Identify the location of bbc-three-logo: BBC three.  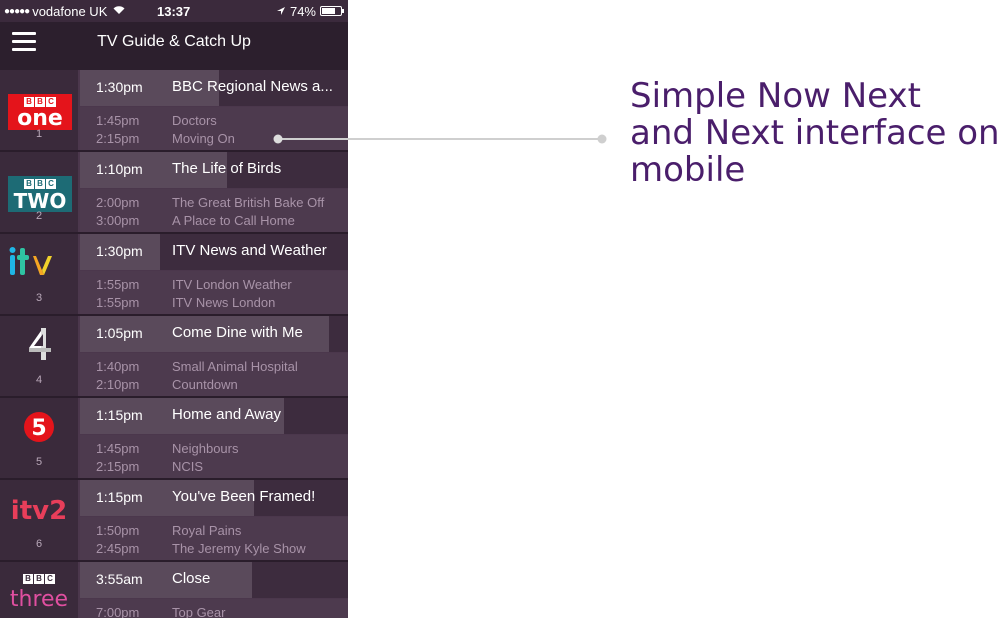
(39, 592).